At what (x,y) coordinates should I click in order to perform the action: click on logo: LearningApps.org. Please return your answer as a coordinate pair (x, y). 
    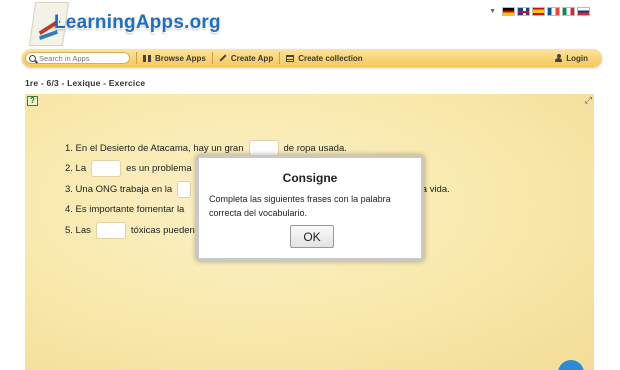
    Looking at the image, I should click on (124, 25).